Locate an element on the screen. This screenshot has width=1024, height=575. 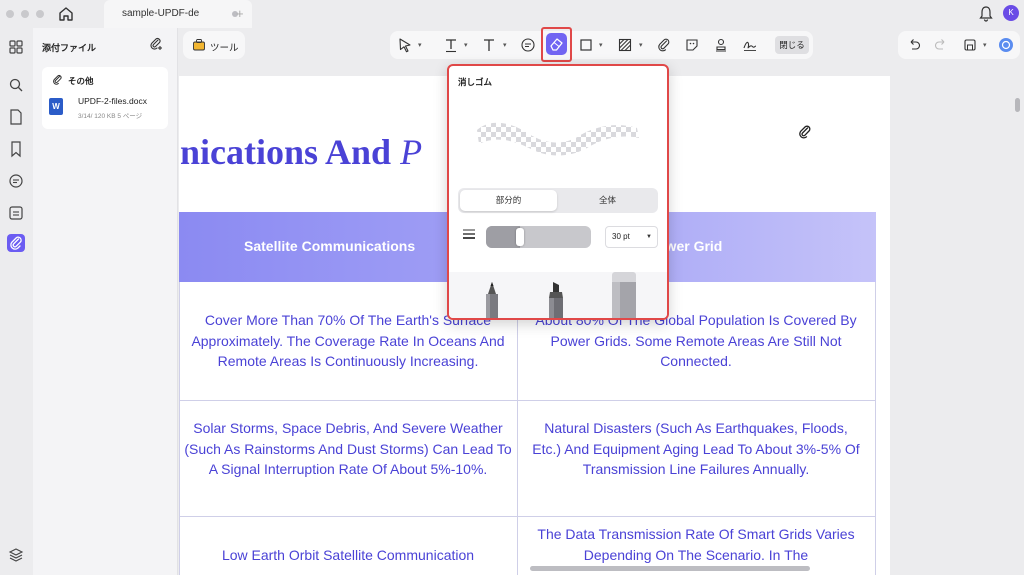
home-icon is located at coordinates (66, 14).